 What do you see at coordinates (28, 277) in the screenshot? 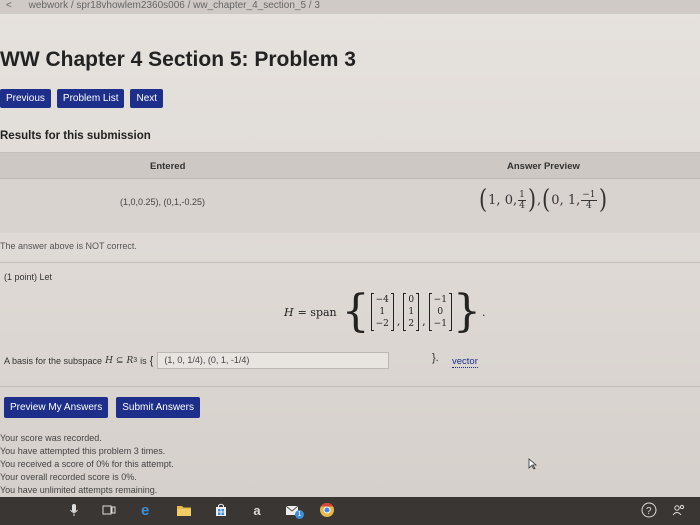
I see `problem-points: (1 point) Let` at bounding box center [28, 277].